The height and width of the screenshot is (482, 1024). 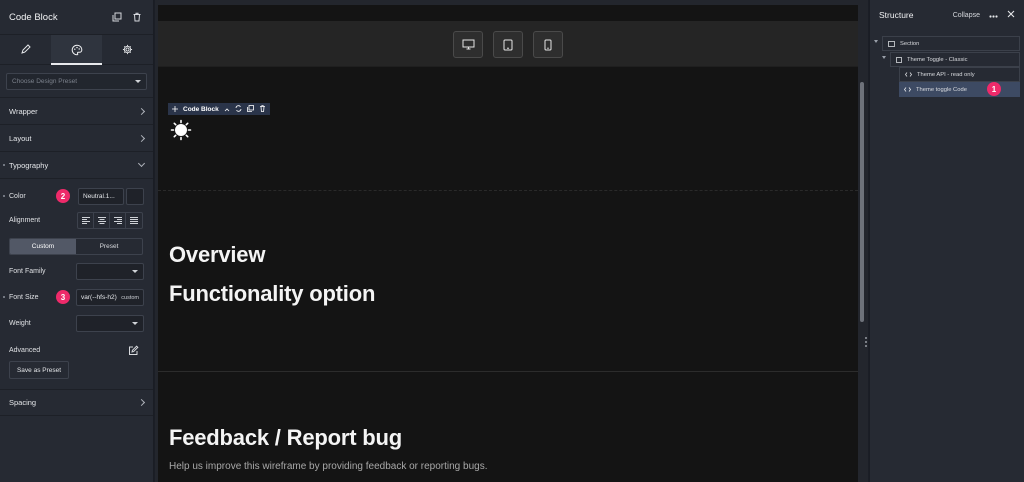 What do you see at coordinates (76, 17) in the screenshot?
I see `panel-header: Code Block` at bounding box center [76, 17].